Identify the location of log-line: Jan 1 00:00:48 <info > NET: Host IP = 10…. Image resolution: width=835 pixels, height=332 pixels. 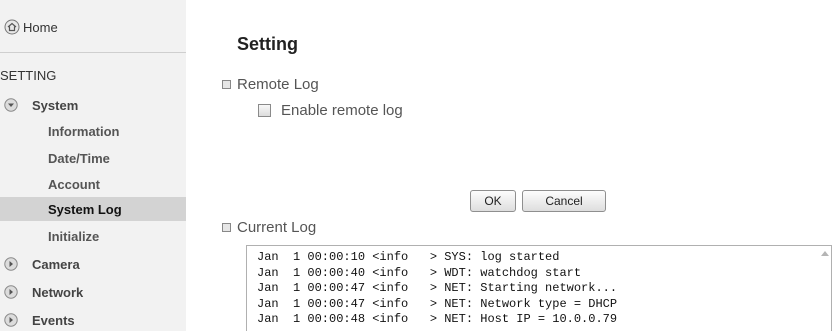
(437, 319).